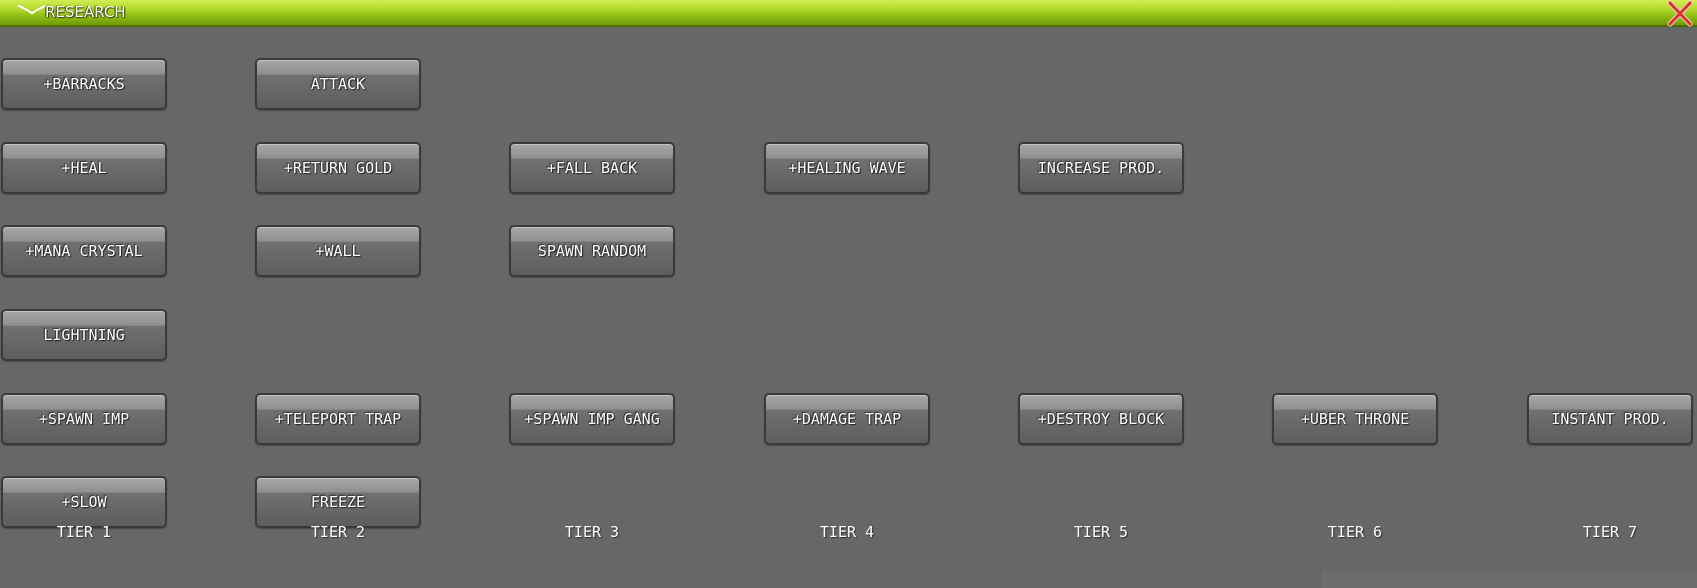 This screenshot has height=588, width=1697. What do you see at coordinates (1101, 168) in the screenshot?
I see `research-button: INCREASE PROD.` at bounding box center [1101, 168].